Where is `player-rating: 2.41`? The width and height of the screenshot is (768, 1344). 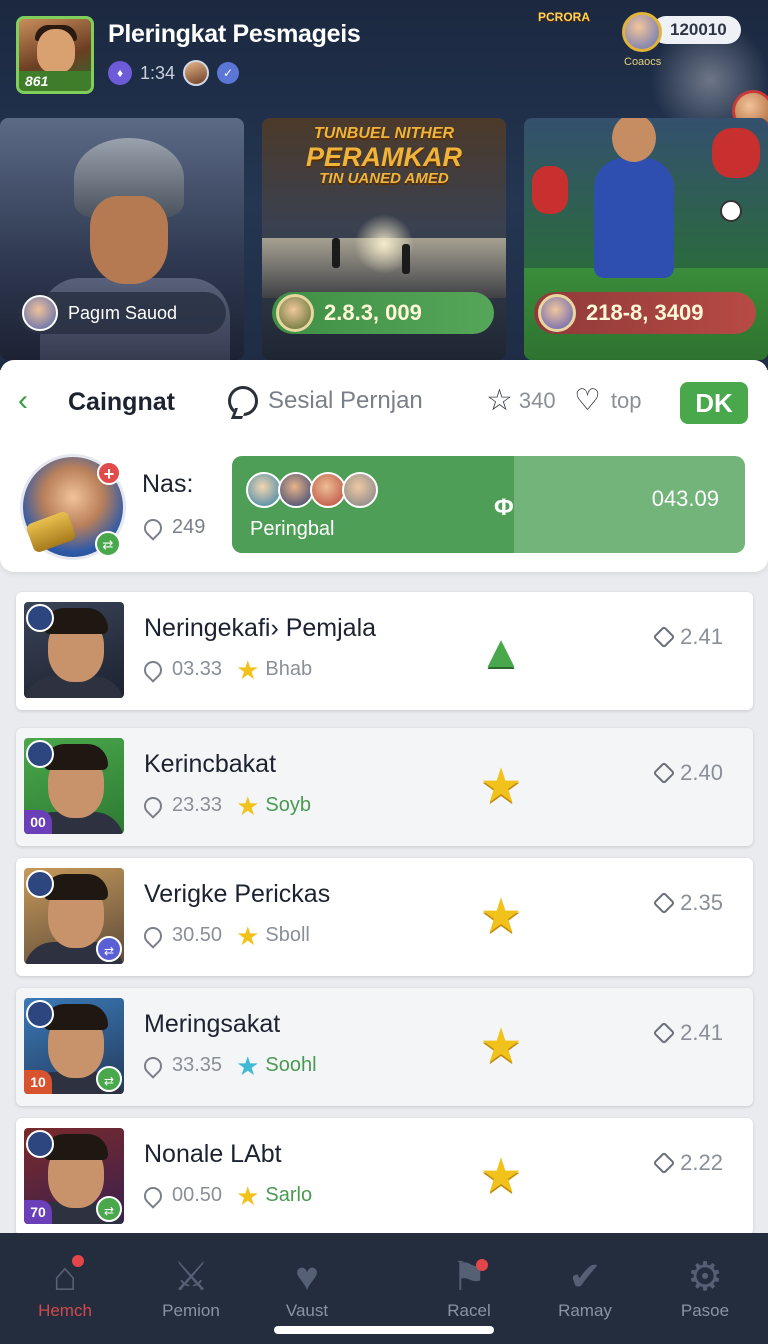
player-rating: 2.41 is located at coordinates (687, 1033).